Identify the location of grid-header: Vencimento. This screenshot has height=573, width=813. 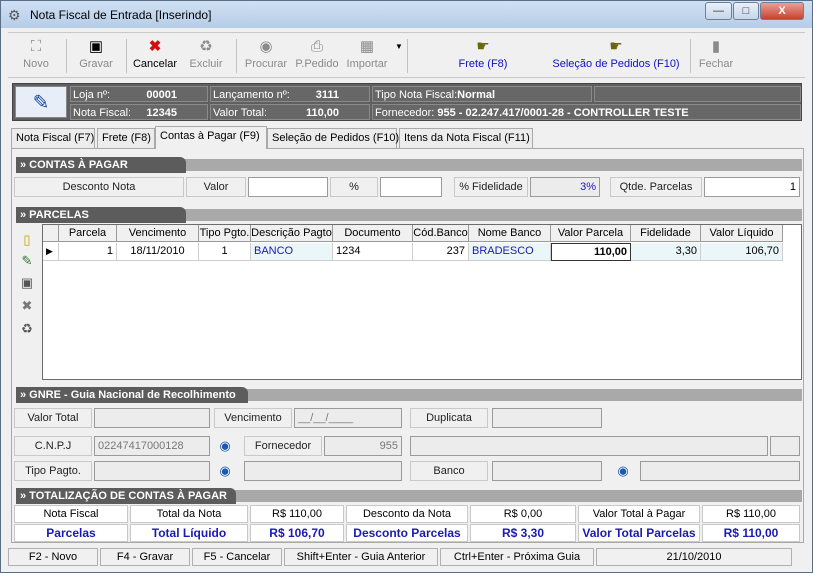
(158, 233).